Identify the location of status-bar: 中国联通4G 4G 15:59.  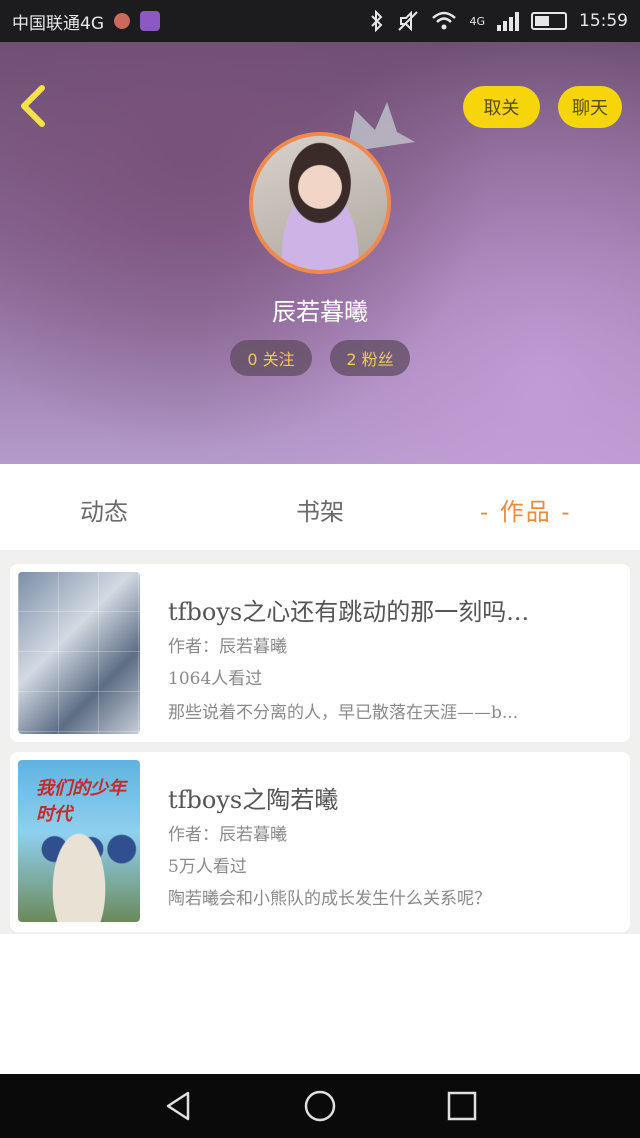
(320, 21).